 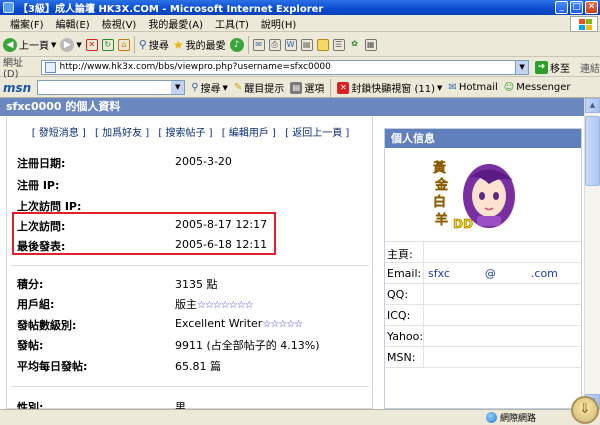 What do you see at coordinates (292, 107) in the screenshot?
I see `profile-heading: sfxc0000 的個人資料` at bounding box center [292, 107].